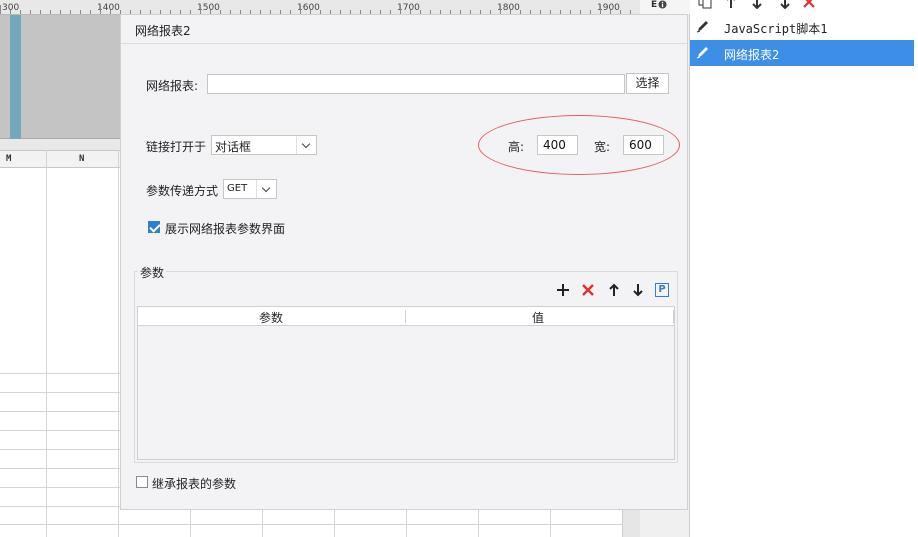 The width and height of the screenshot is (918, 537). I want to click on column-header-n: N, so click(81, 159).